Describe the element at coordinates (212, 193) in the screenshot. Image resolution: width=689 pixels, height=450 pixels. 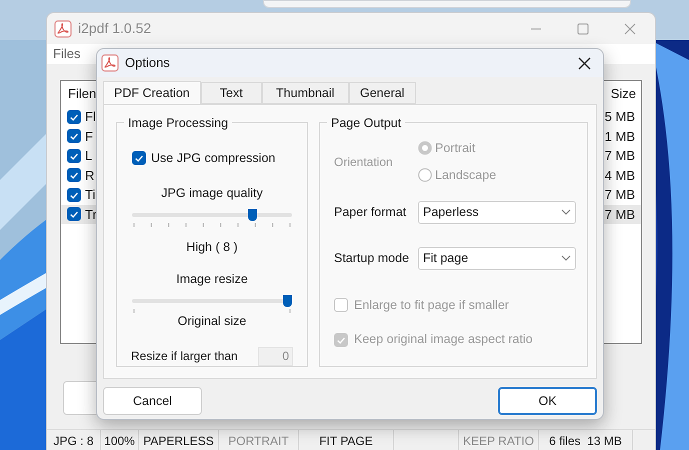
I see `slider-label: JPG image quality` at that location.